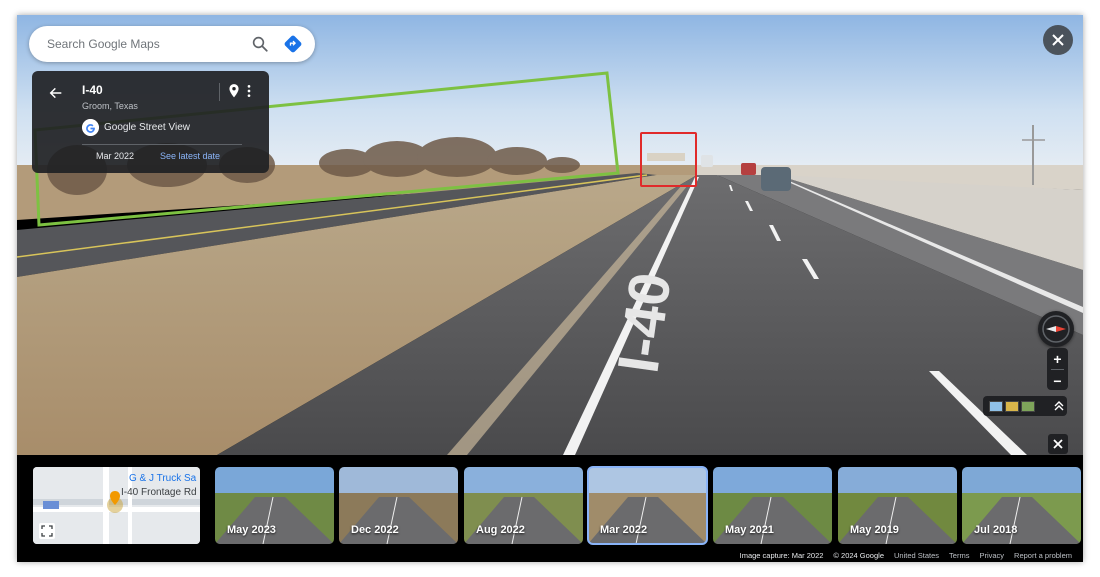  What do you see at coordinates (115, 156) in the screenshot?
I see `capture-date: Mar 2022` at bounding box center [115, 156].